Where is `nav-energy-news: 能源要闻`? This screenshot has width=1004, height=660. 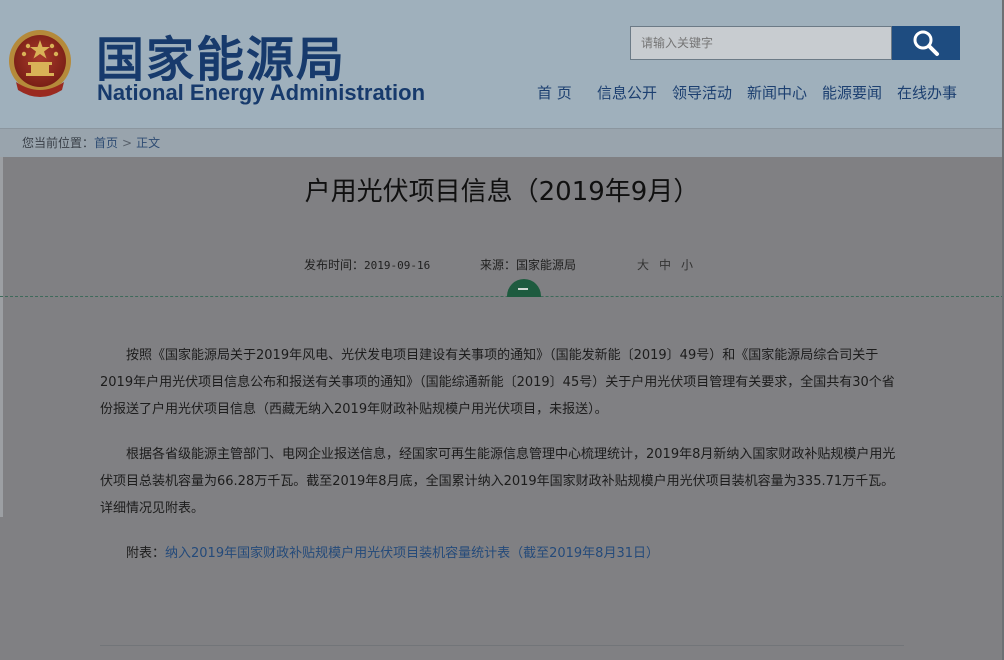
nav-energy-news: 能源要闻 is located at coordinates (852, 92).